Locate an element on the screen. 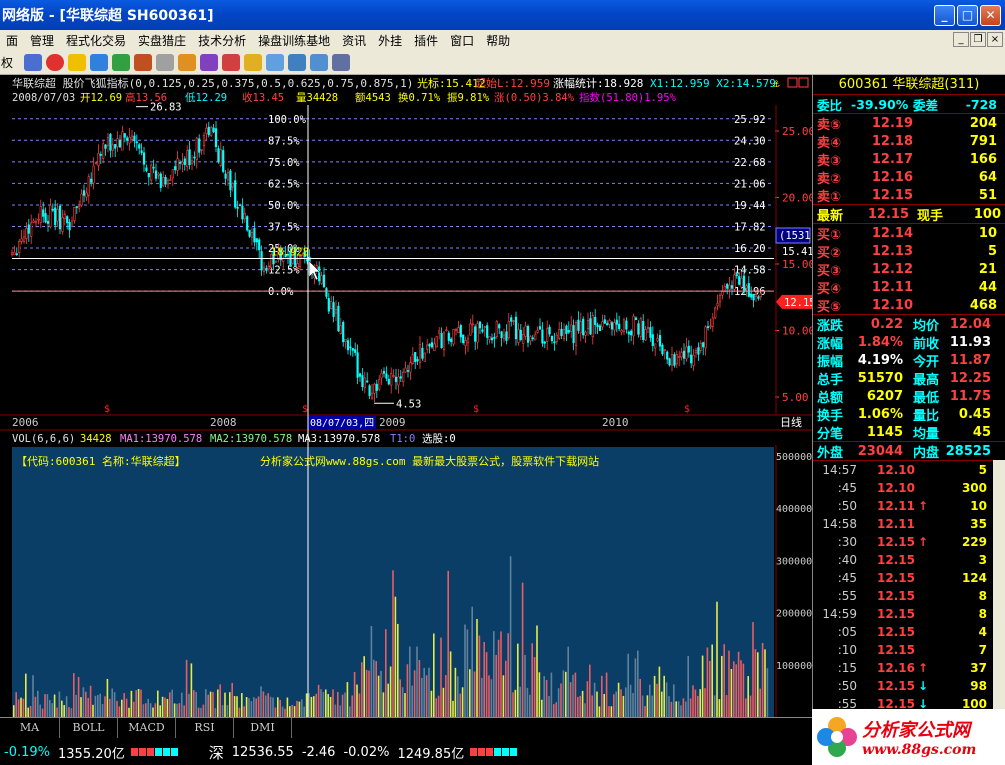 The image size is (1005, 765). tick-row: 14:59 12.15 8 is located at coordinates (909, 614).